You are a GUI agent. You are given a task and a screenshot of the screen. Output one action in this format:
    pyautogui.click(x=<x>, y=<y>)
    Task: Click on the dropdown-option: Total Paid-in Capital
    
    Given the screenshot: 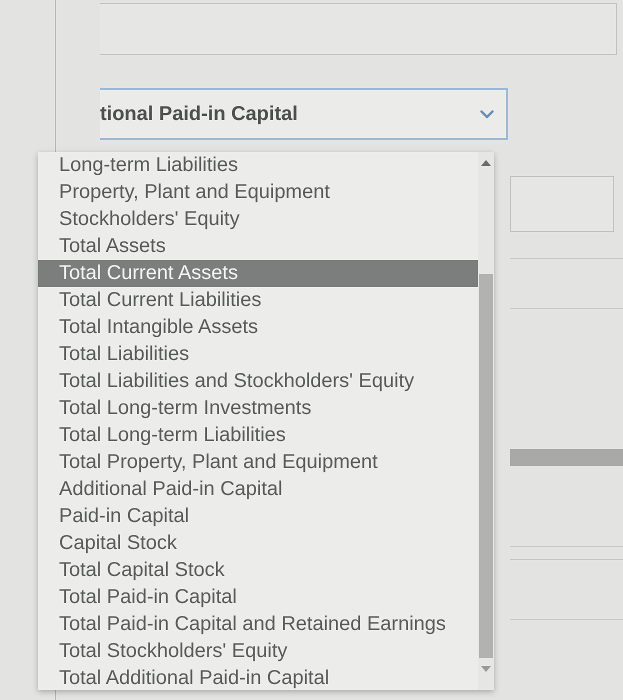 What is the action you would take?
    pyautogui.click(x=258, y=597)
    